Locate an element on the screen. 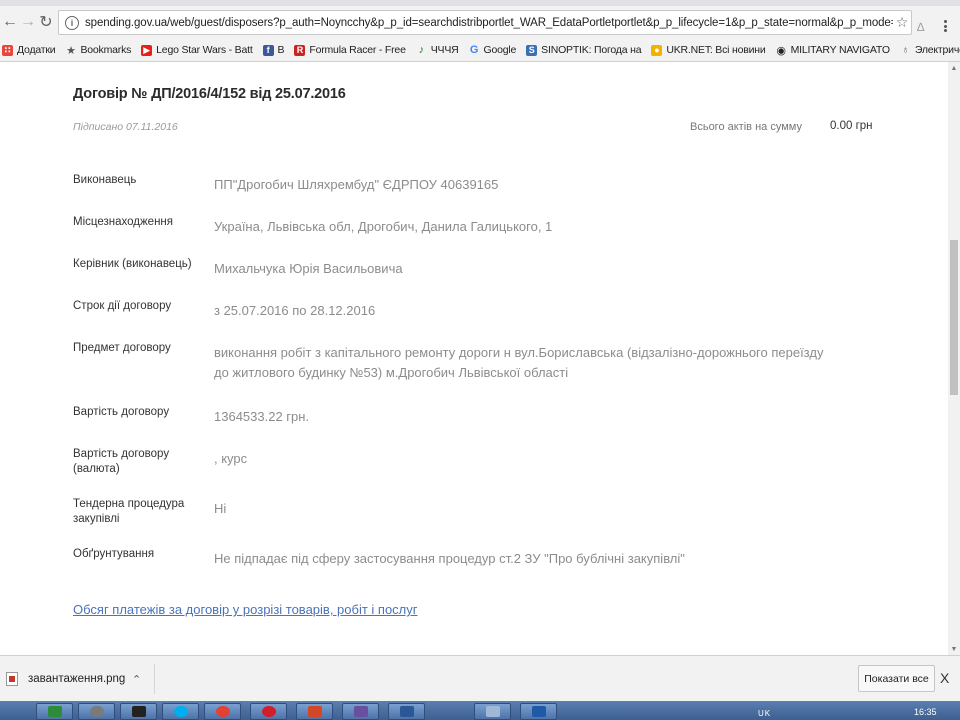 The width and height of the screenshot is (960, 720). image-file-icon is located at coordinates (12, 679).